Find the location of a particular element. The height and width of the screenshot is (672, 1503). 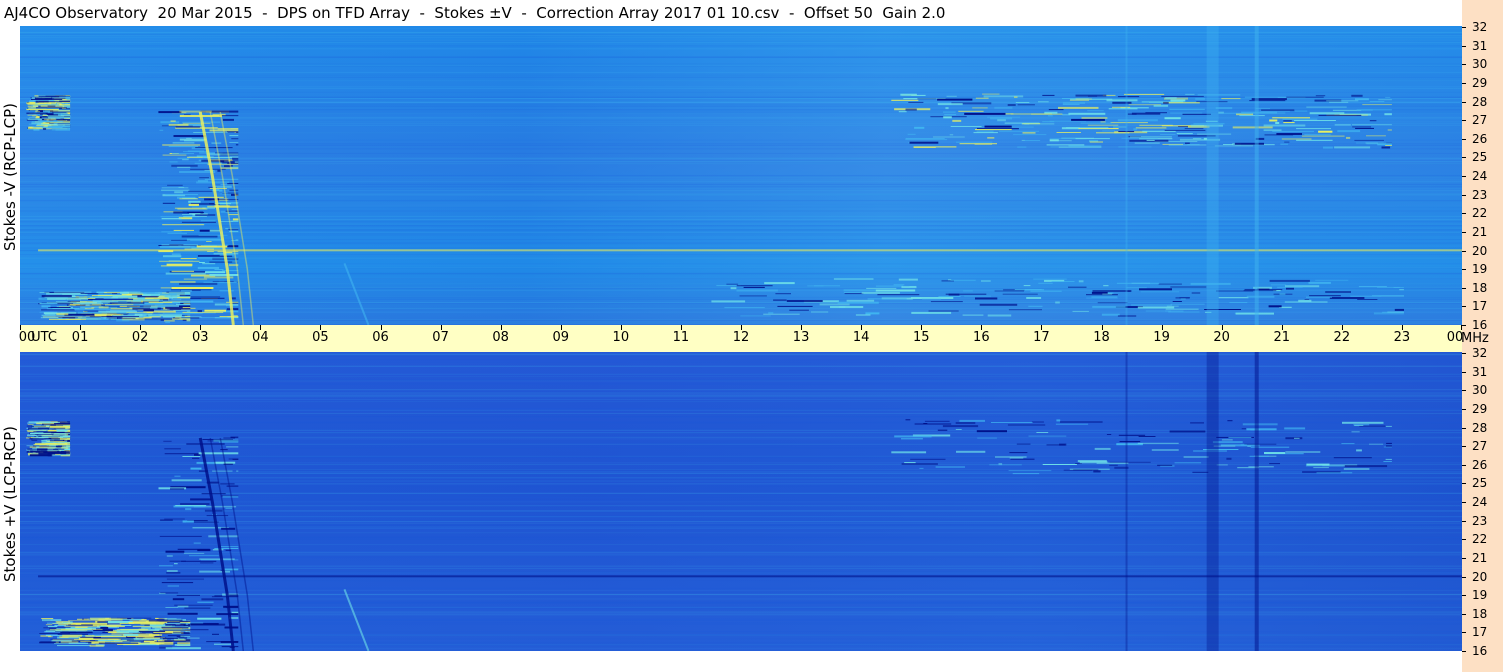

time-tick-label: 12 is located at coordinates (741, 337).